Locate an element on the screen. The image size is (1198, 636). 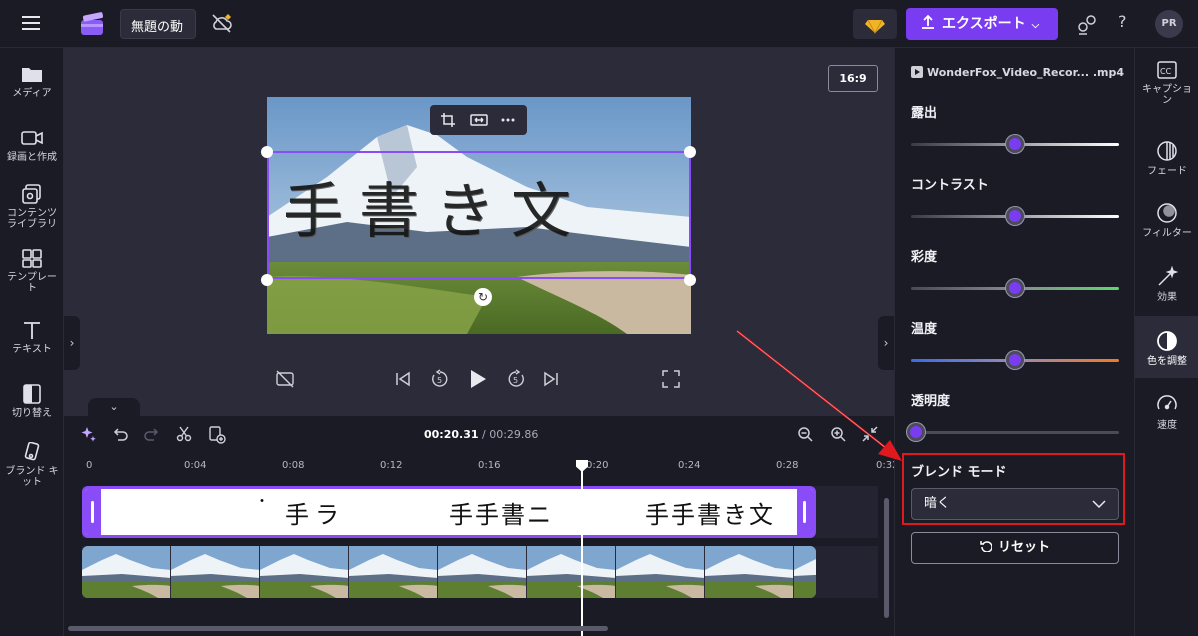
rotate-handle-icon: ↻ is located at coordinates (483, 297).